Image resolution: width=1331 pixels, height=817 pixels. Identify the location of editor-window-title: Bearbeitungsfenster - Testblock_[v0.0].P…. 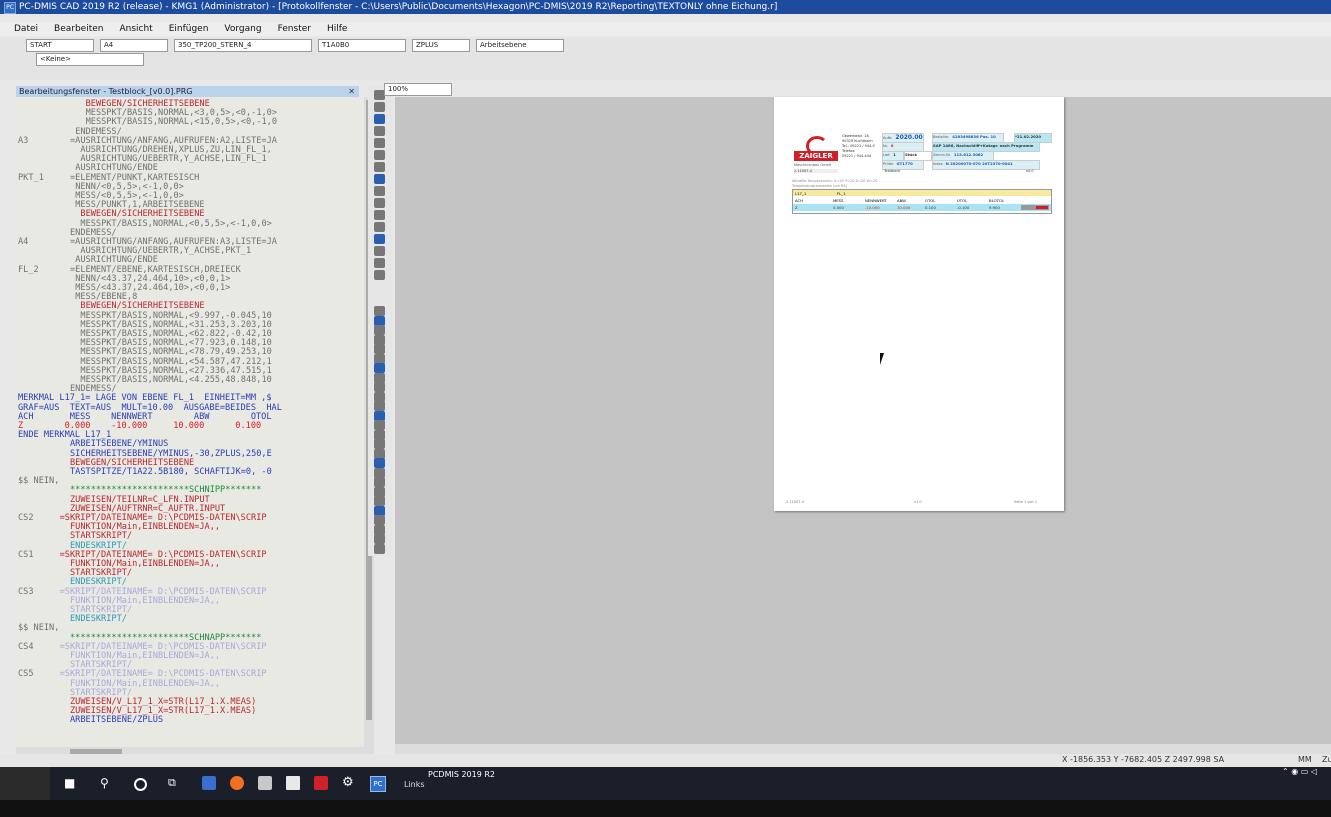
(187, 91).